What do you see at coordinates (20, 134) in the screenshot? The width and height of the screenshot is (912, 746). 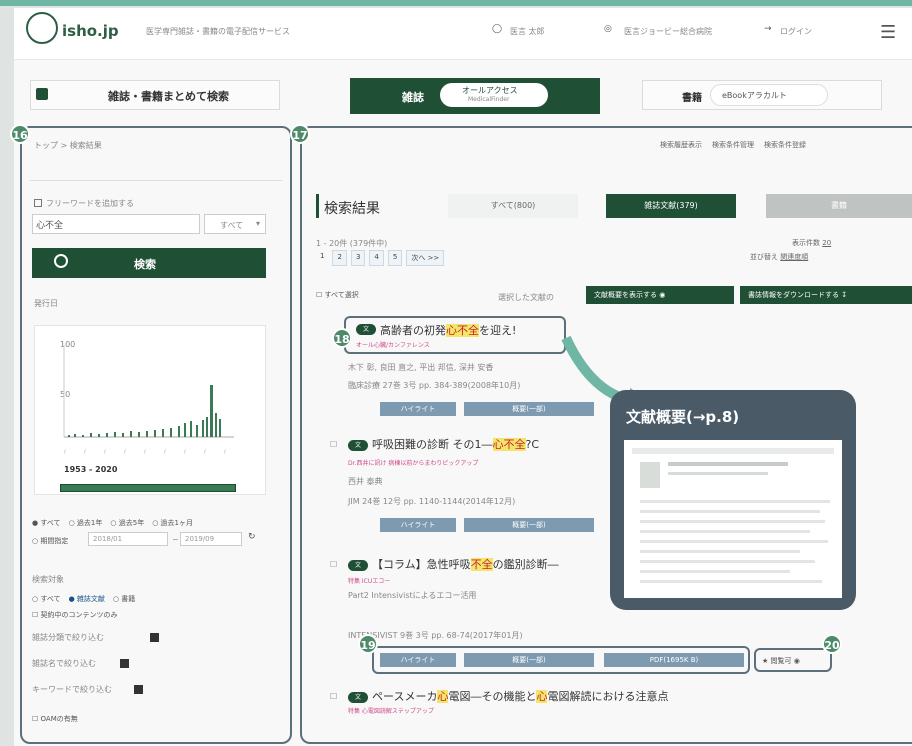 I see `marker-16: 16` at bounding box center [20, 134].